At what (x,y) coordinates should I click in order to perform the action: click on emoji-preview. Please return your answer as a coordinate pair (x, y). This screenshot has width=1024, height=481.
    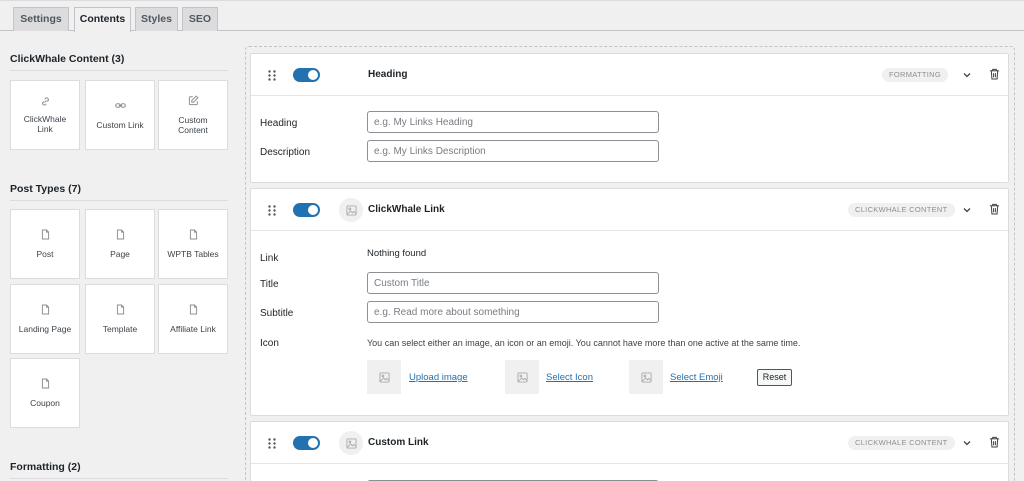
    Looking at the image, I should click on (646, 377).